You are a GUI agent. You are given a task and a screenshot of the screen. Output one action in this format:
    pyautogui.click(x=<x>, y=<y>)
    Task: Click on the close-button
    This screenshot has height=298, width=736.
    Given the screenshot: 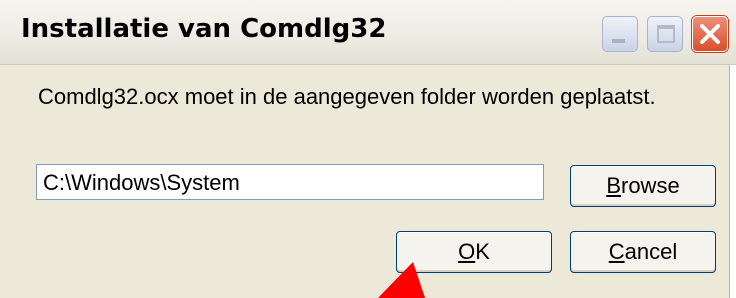 What is the action you would take?
    pyautogui.click(x=710, y=34)
    